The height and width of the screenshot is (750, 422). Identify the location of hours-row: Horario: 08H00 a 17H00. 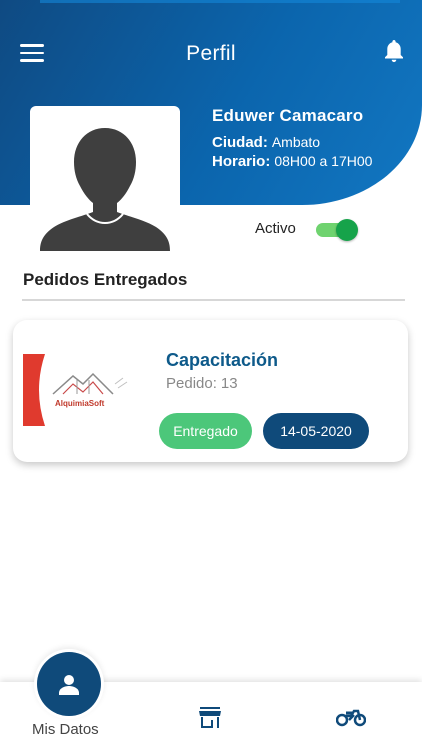
(292, 161).